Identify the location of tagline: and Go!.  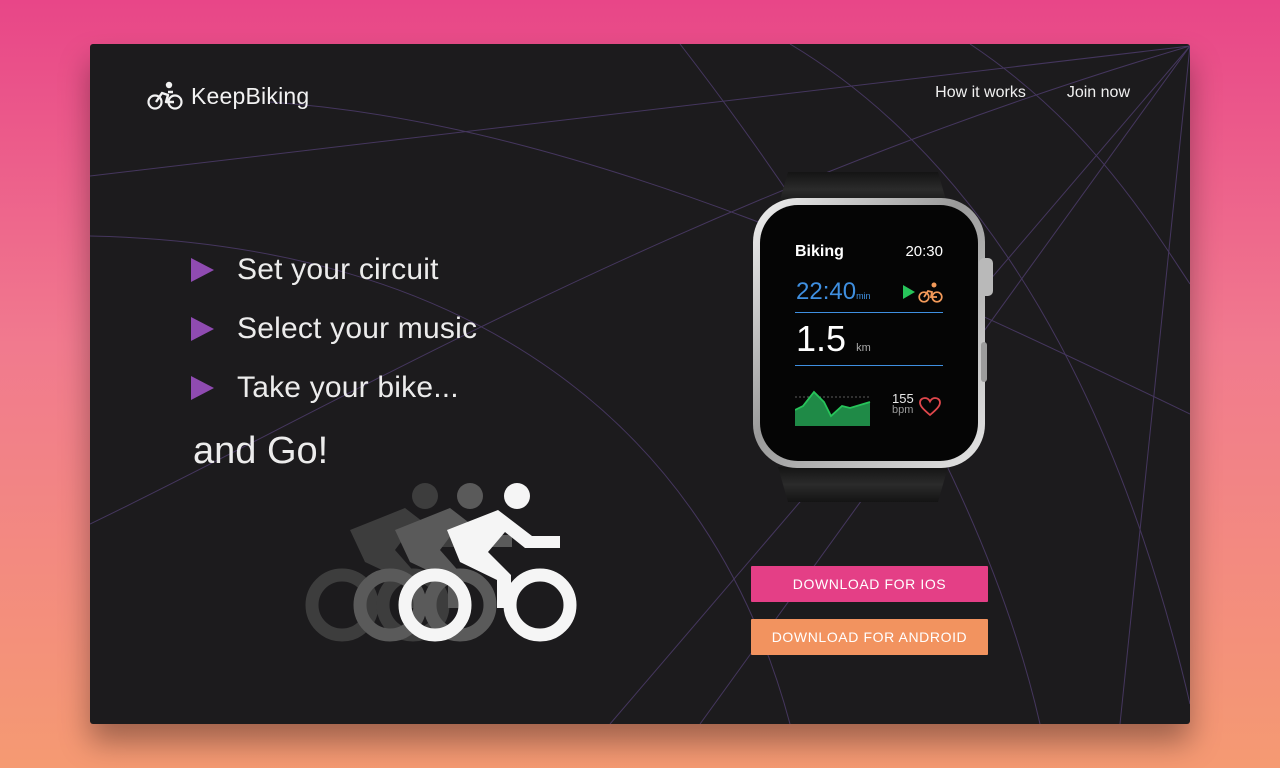
(261, 451).